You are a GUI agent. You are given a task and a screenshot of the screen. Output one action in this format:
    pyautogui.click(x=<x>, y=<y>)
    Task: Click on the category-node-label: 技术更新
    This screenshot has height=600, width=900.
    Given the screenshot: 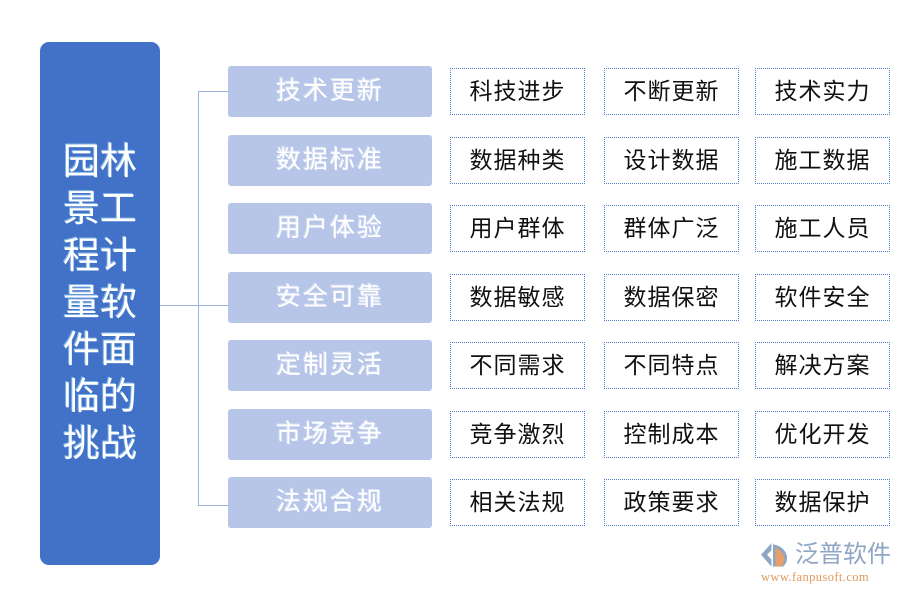 What is the action you would take?
    pyautogui.click(x=329, y=91)
    